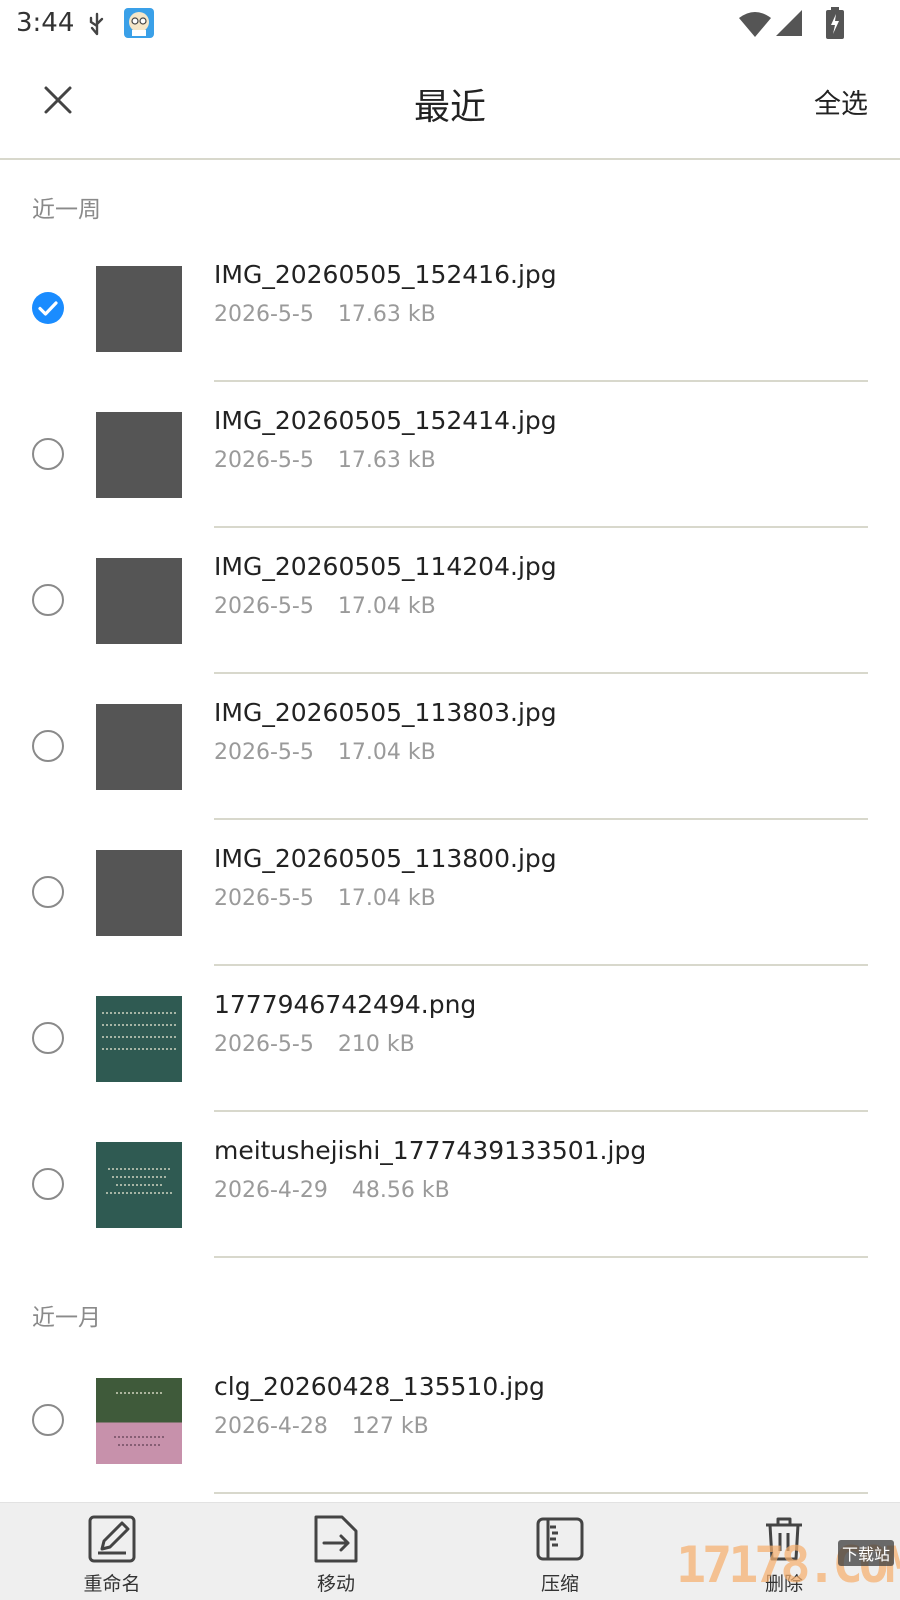  What do you see at coordinates (450, 1039) in the screenshot?
I see `file-row: 1777946742494.png 2026-5-5 210 kB` at bounding box center [450, 1039].